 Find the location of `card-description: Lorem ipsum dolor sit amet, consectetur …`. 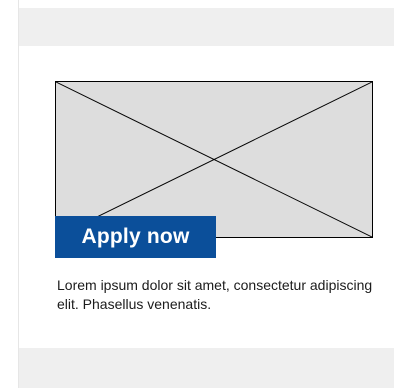

card-description: Lorem ipsum dolor sit amet, consectetur … is located at coordinates (215, 294).